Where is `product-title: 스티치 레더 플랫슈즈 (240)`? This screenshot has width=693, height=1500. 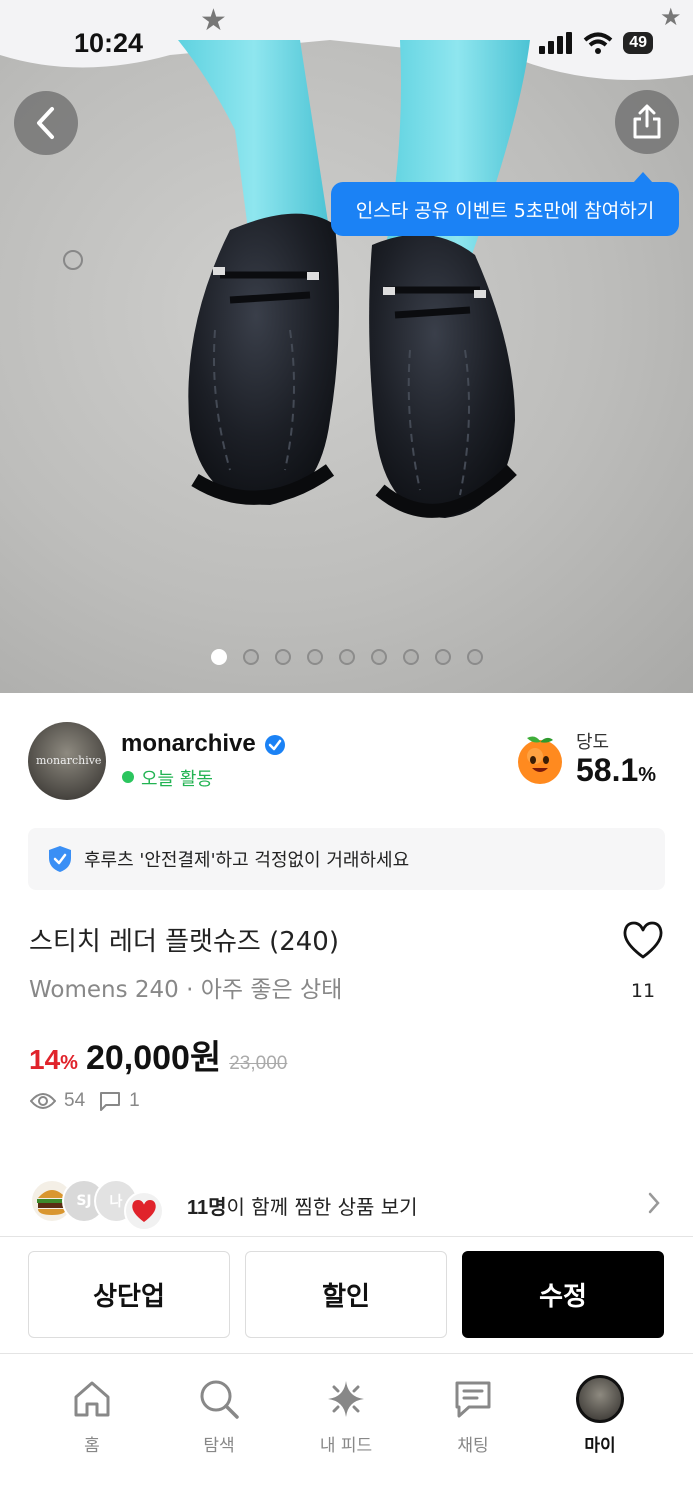 product-title: 스티치 레더 플랫슈즈 (240) is located at coordinates (184, 942).